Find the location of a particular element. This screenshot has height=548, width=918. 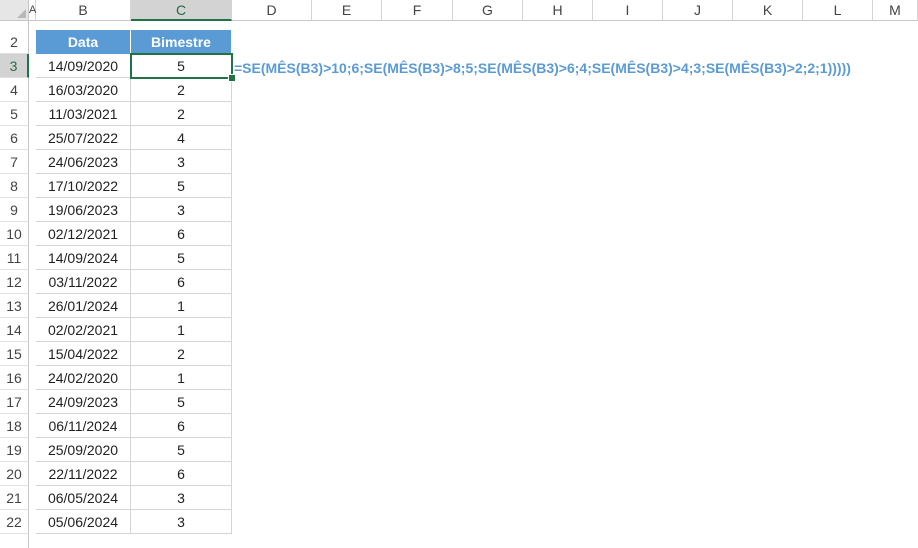

date-cell: 19/06/2023 is located at coordinates (83, 210).